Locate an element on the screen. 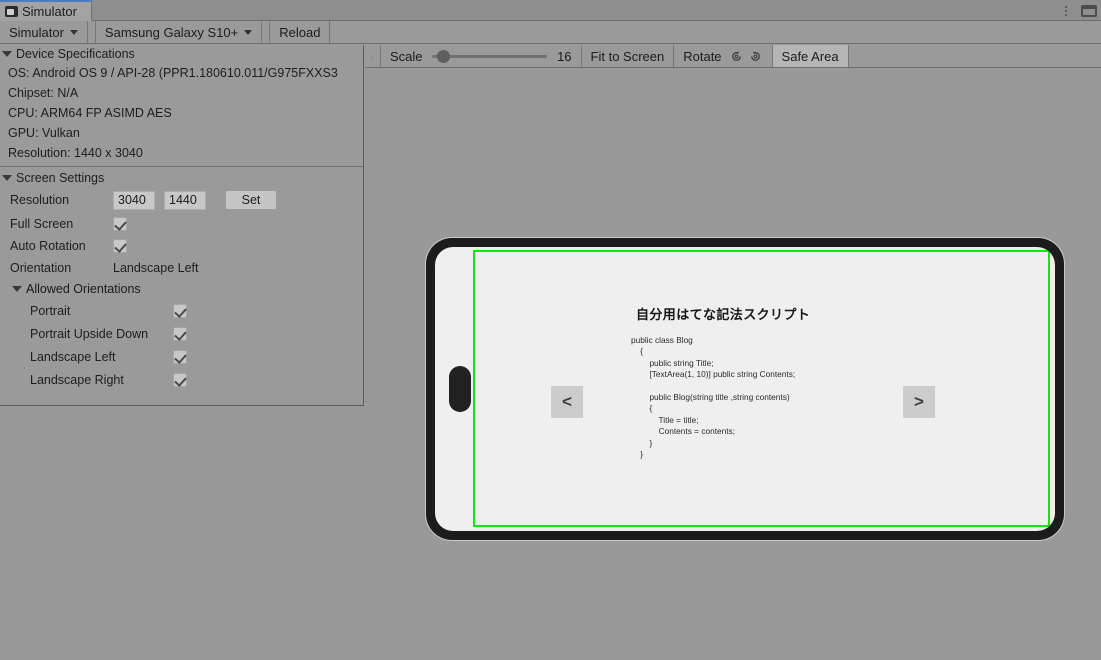  device-icon is located at coordinates (11, 11).